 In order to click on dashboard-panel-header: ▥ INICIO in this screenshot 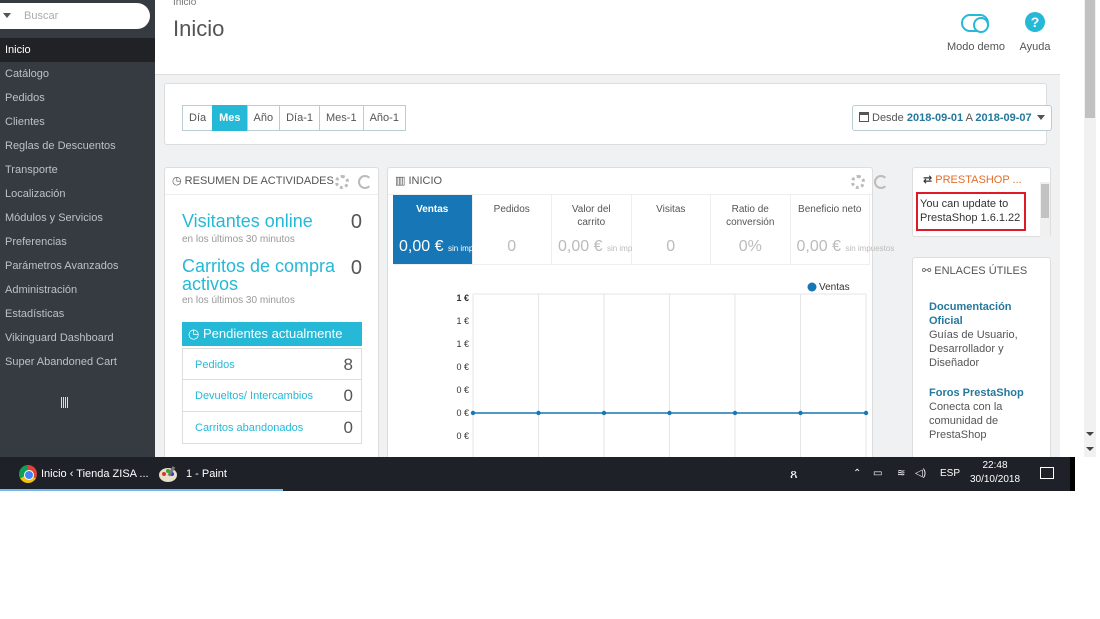, I will do `click(630, 181)`.